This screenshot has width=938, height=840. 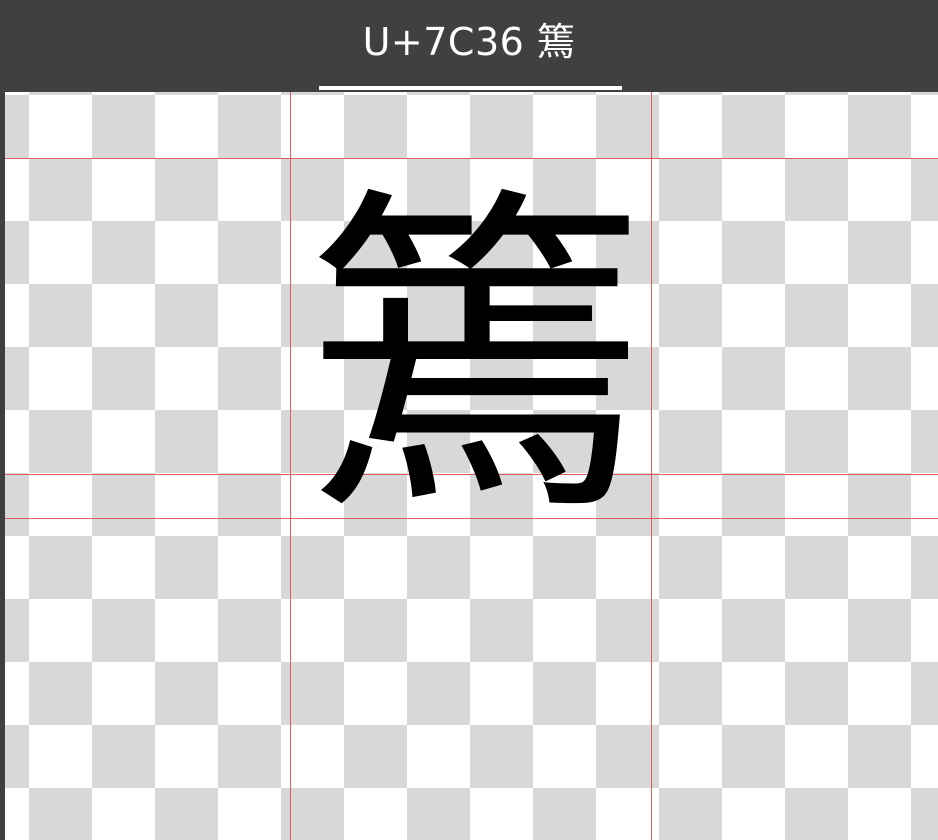 I want to click on baseline-guide-line, so click(x=471, y=474).